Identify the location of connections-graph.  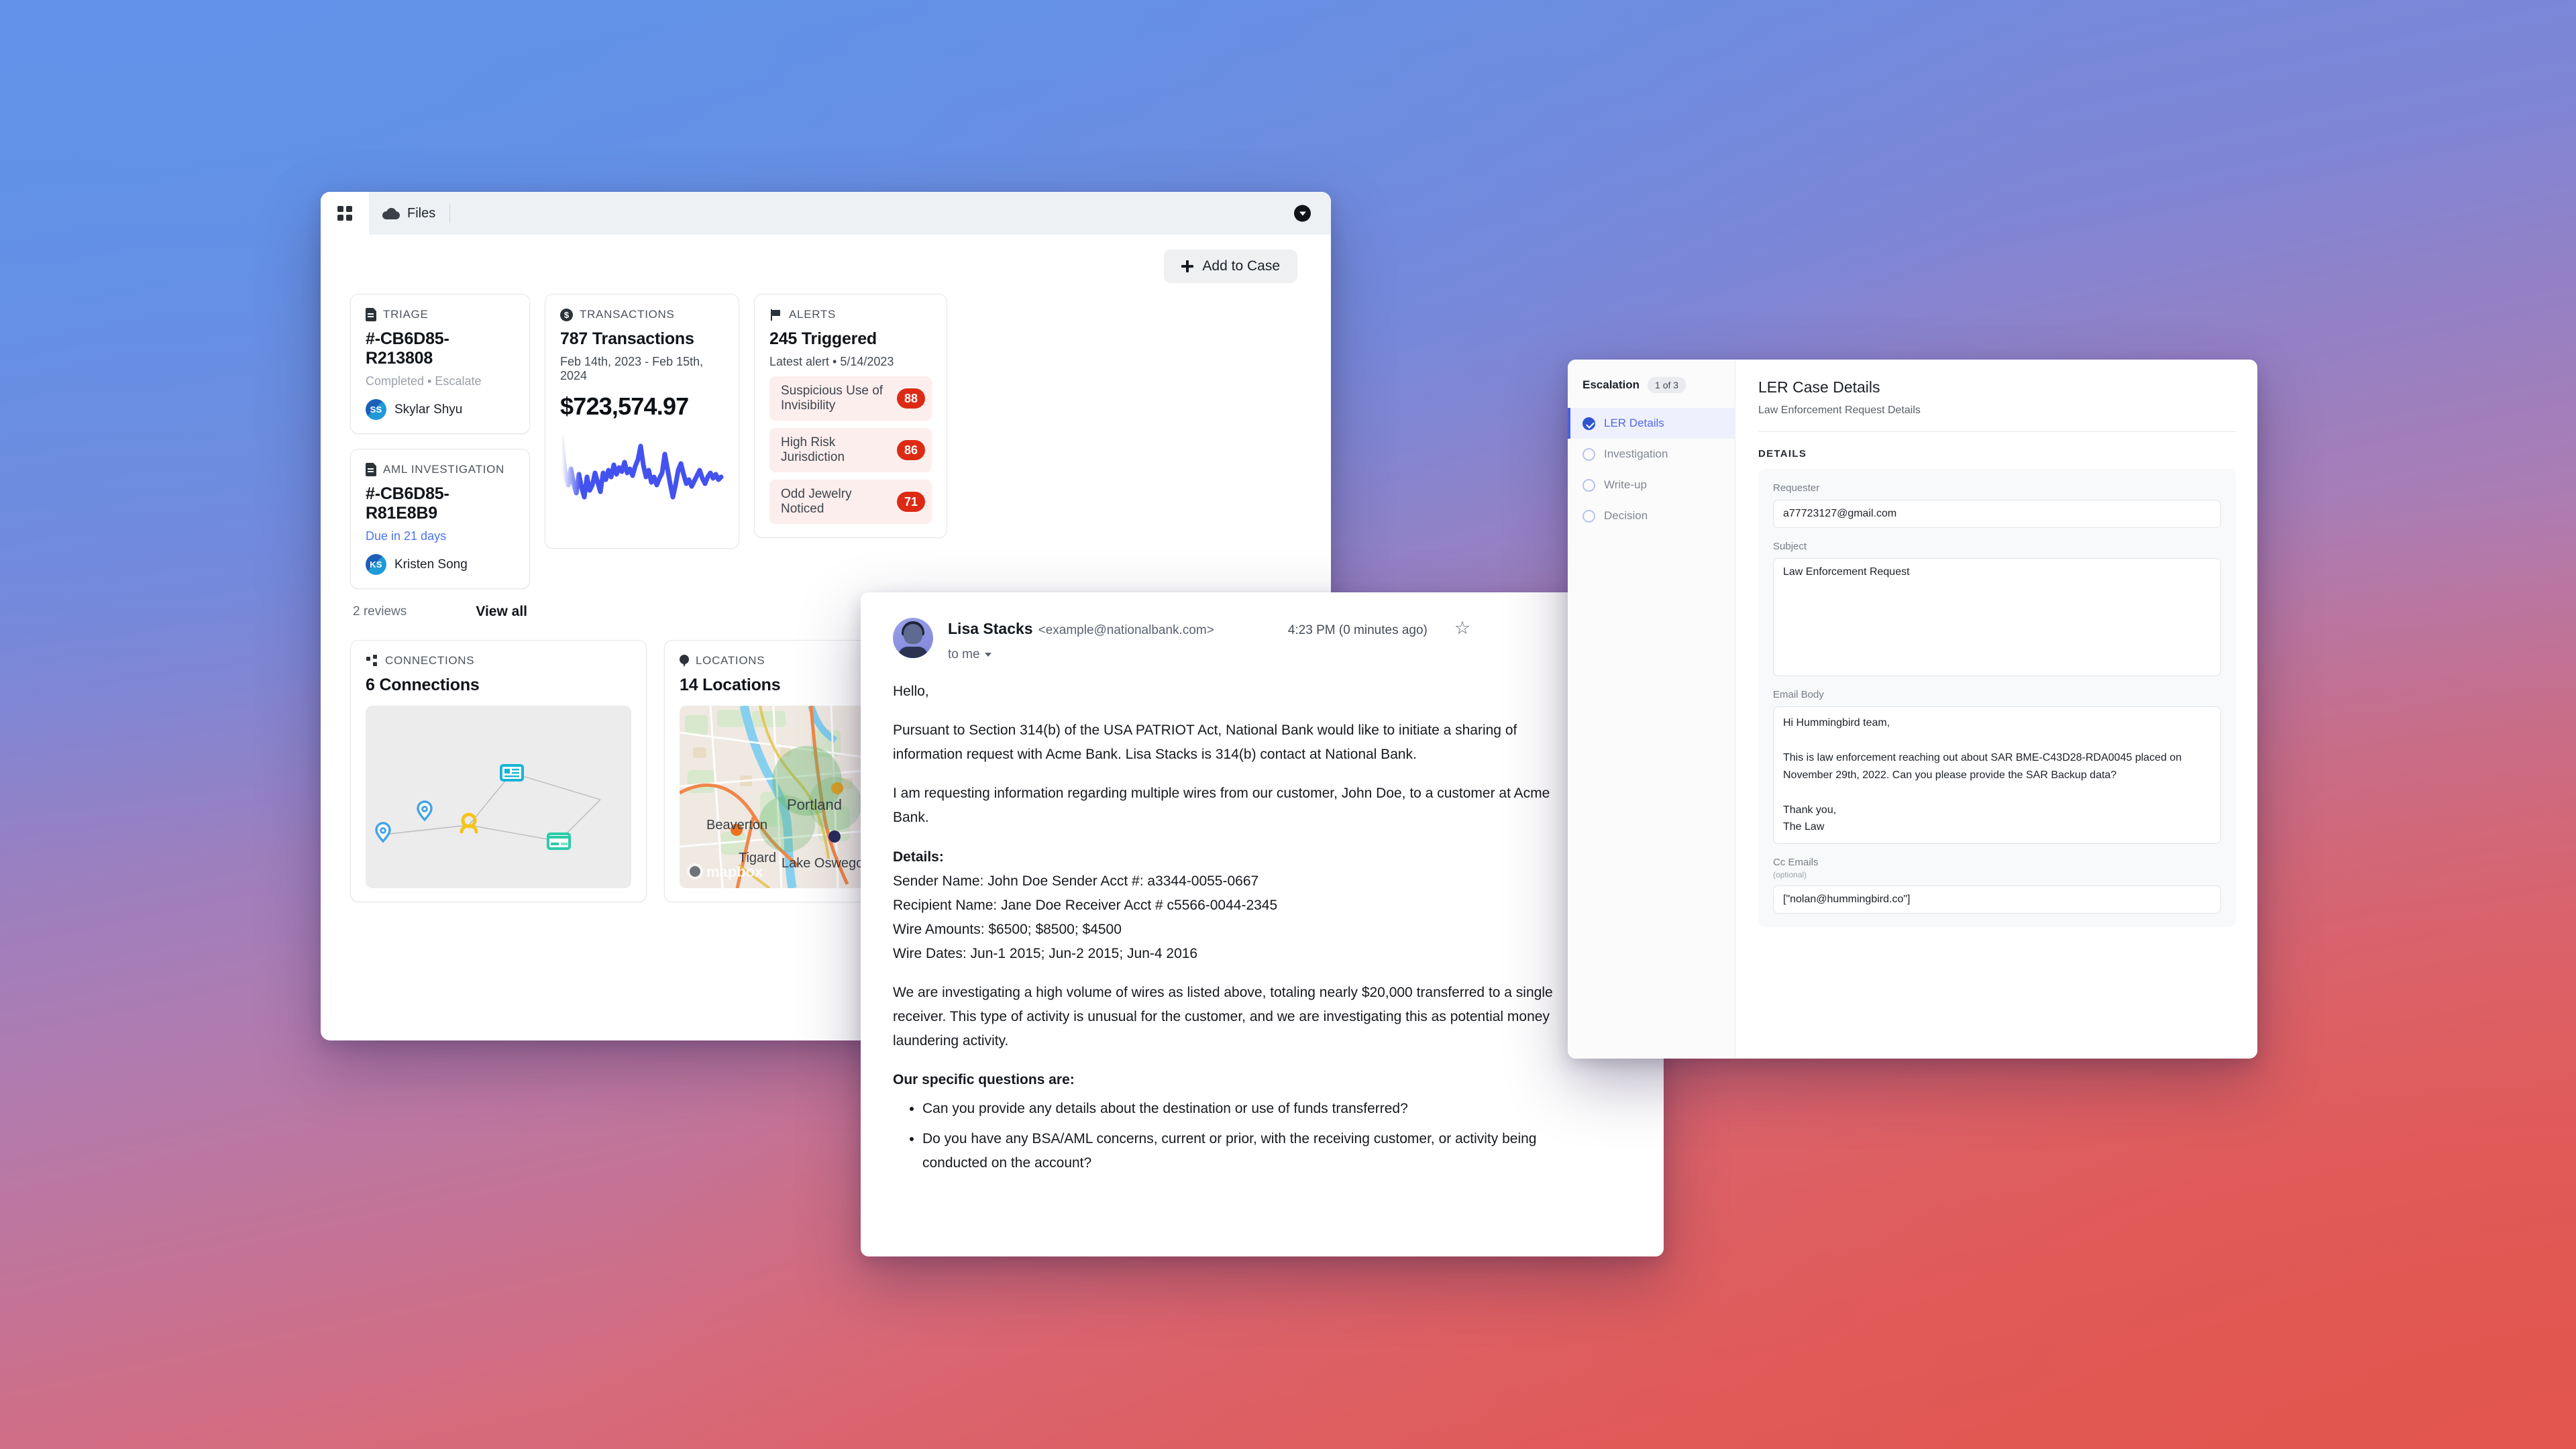
(498, 797).